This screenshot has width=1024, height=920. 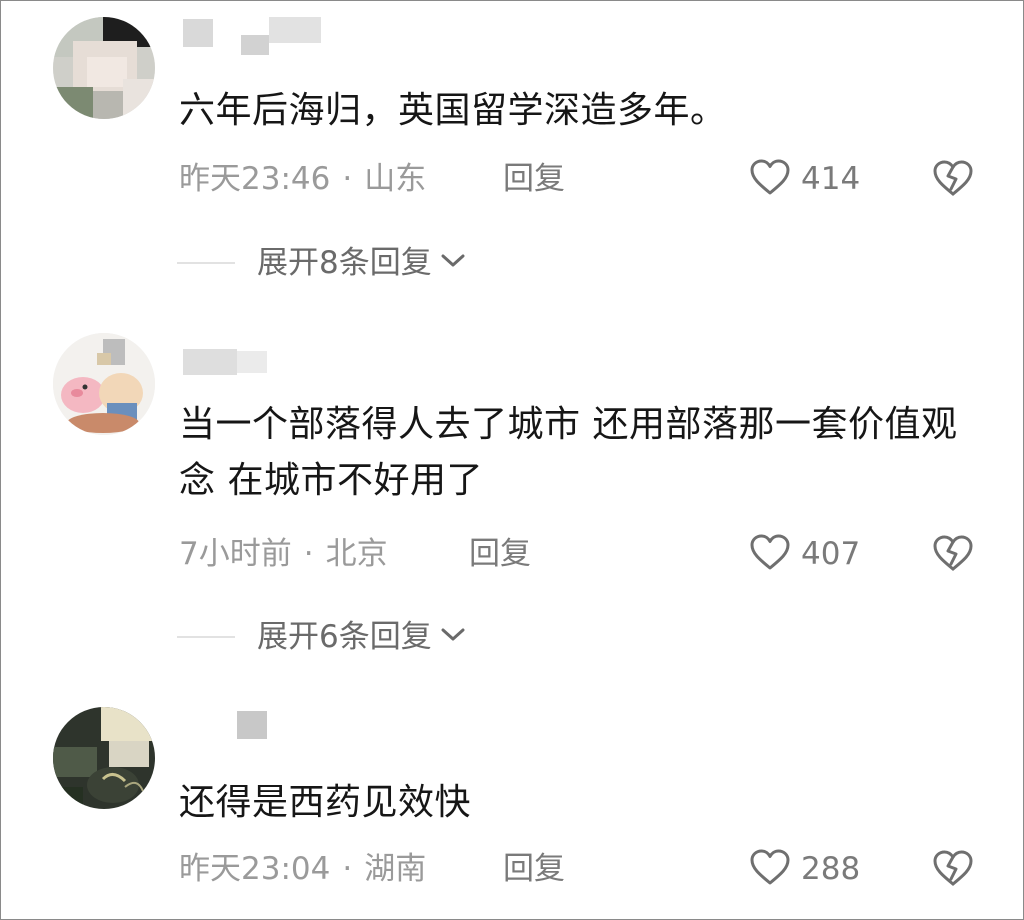 What do you see at coordinates (255, 179) in the screenshot?
I see `comment-time: 昨天23:46` at bounding box center [255, 179].